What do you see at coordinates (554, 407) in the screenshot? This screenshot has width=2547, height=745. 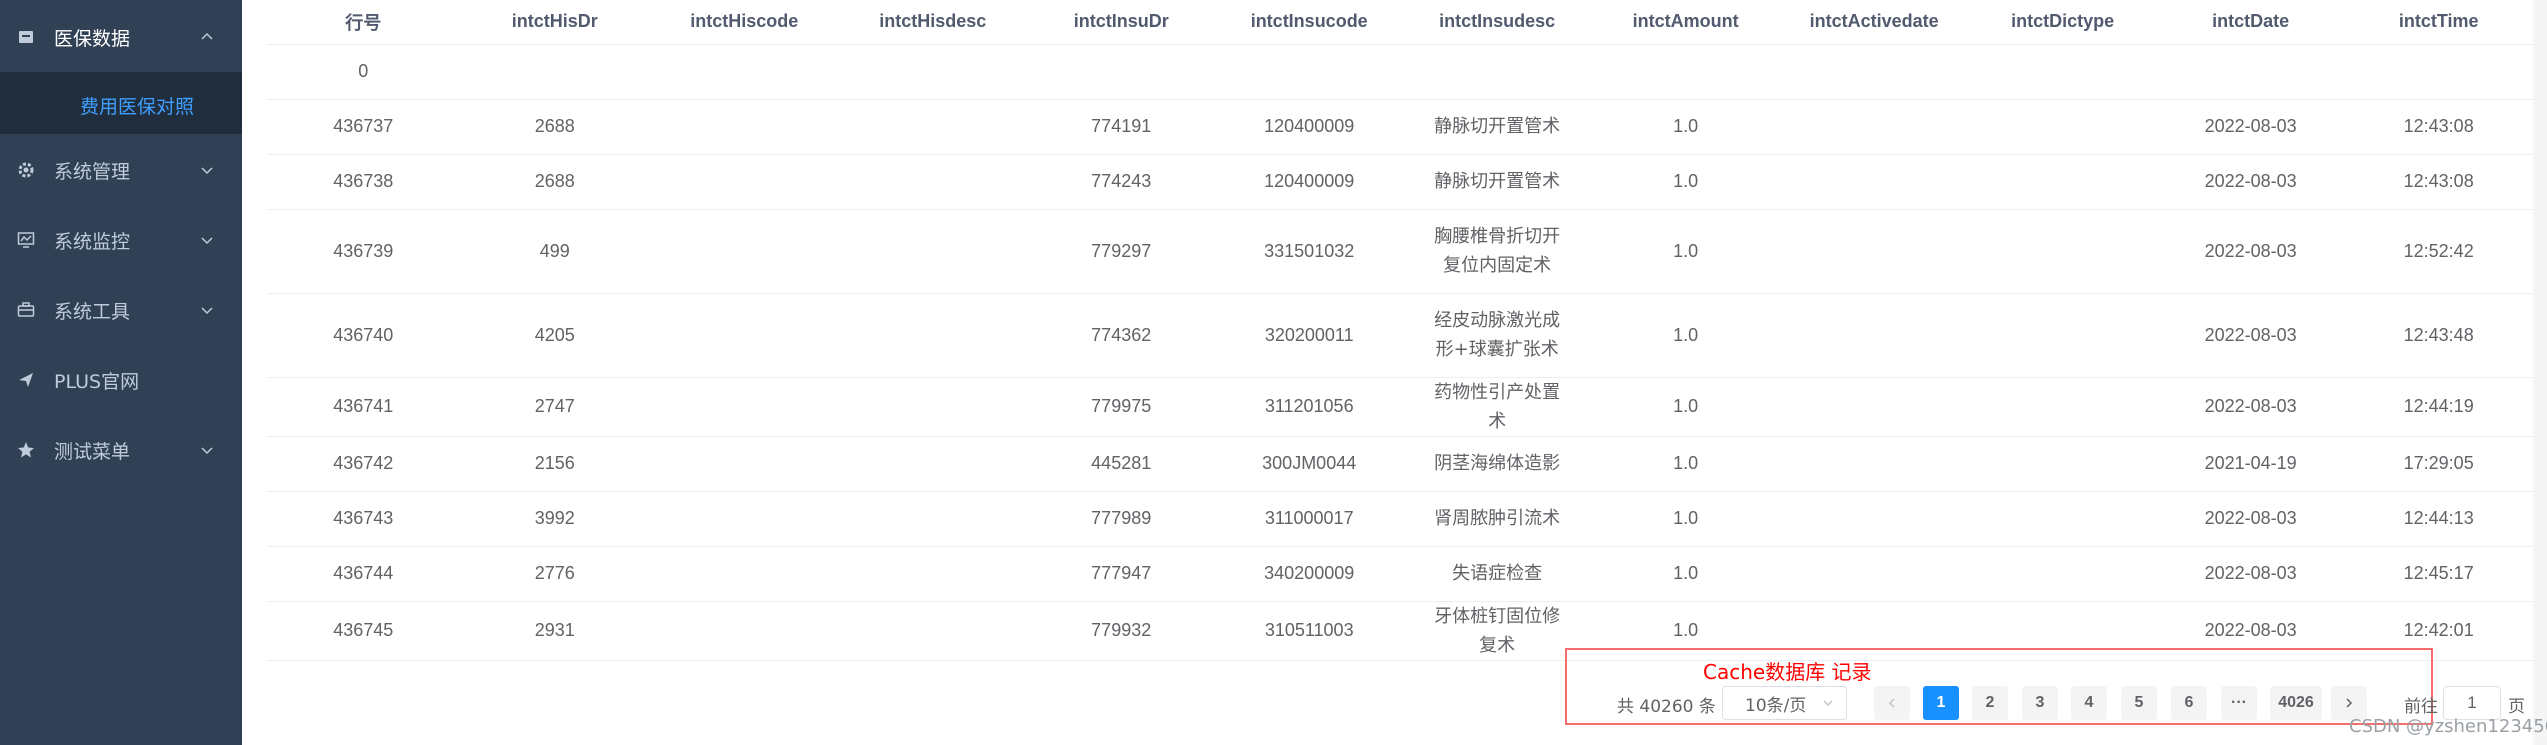 I see `table-cell: 2747` at bounding box center [554, 407].